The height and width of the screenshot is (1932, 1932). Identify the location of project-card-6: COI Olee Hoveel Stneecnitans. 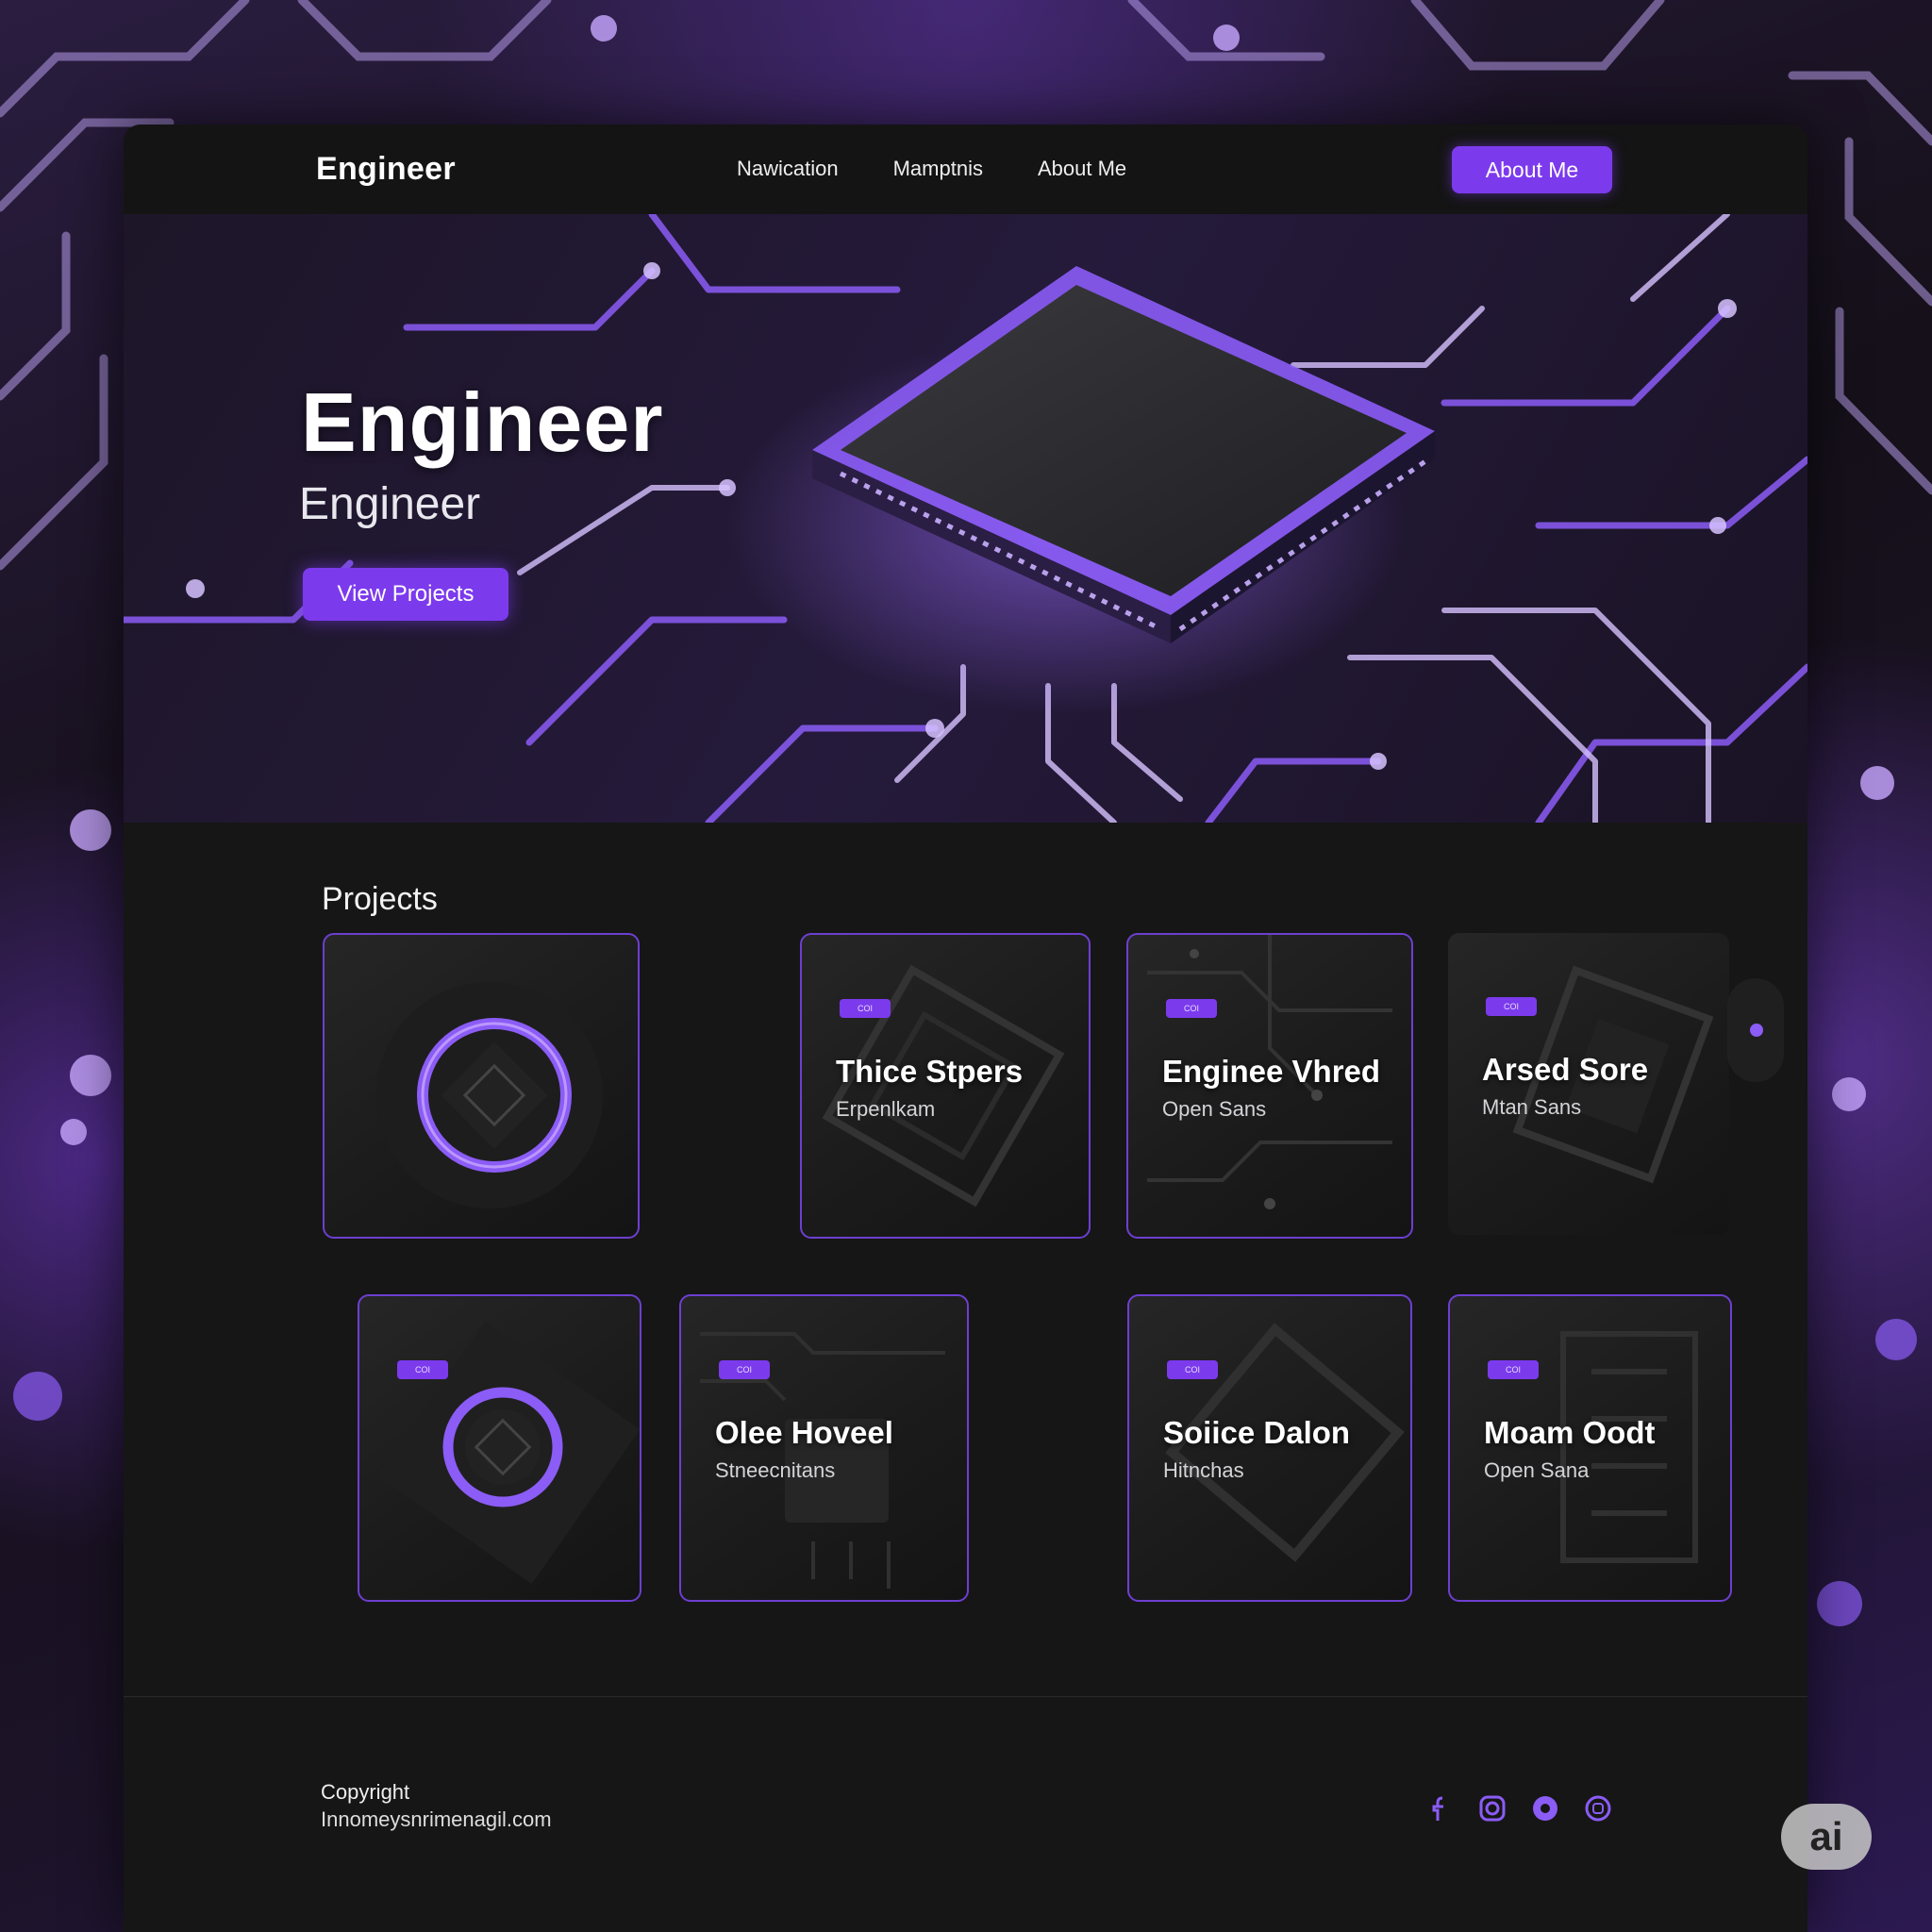
(824, 1448).